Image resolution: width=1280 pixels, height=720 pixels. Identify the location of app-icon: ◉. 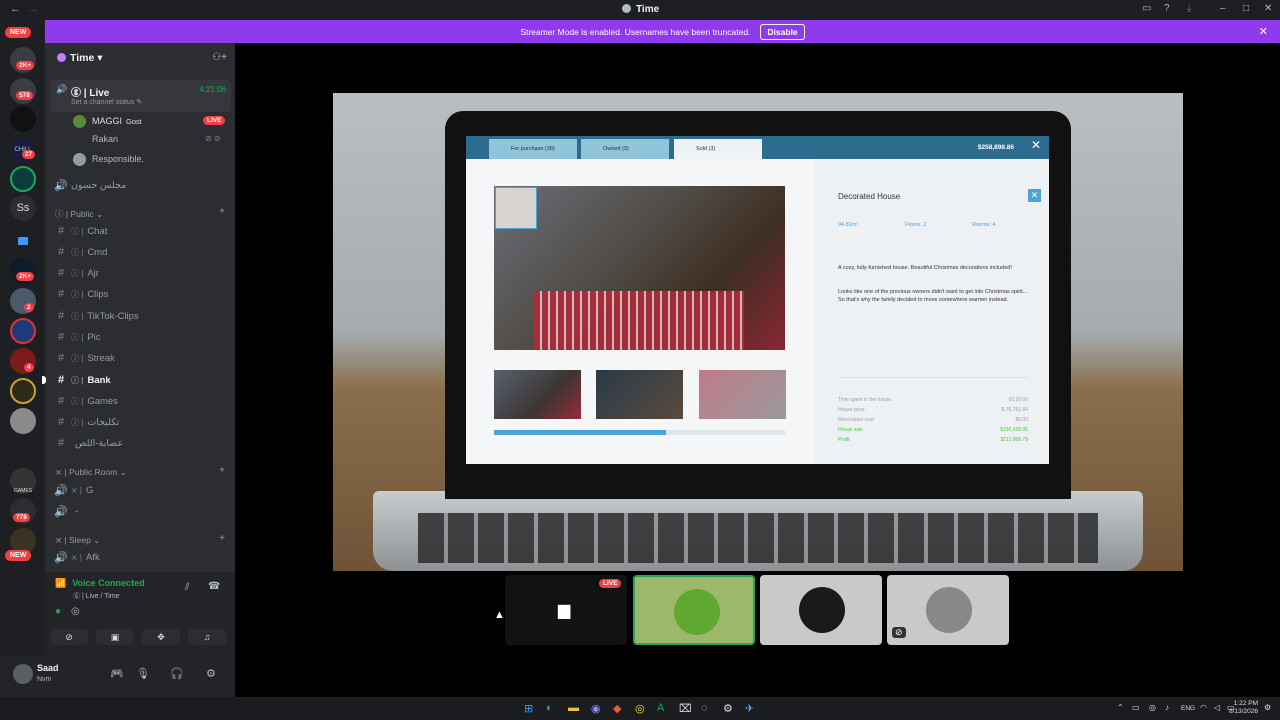
(596, 708).